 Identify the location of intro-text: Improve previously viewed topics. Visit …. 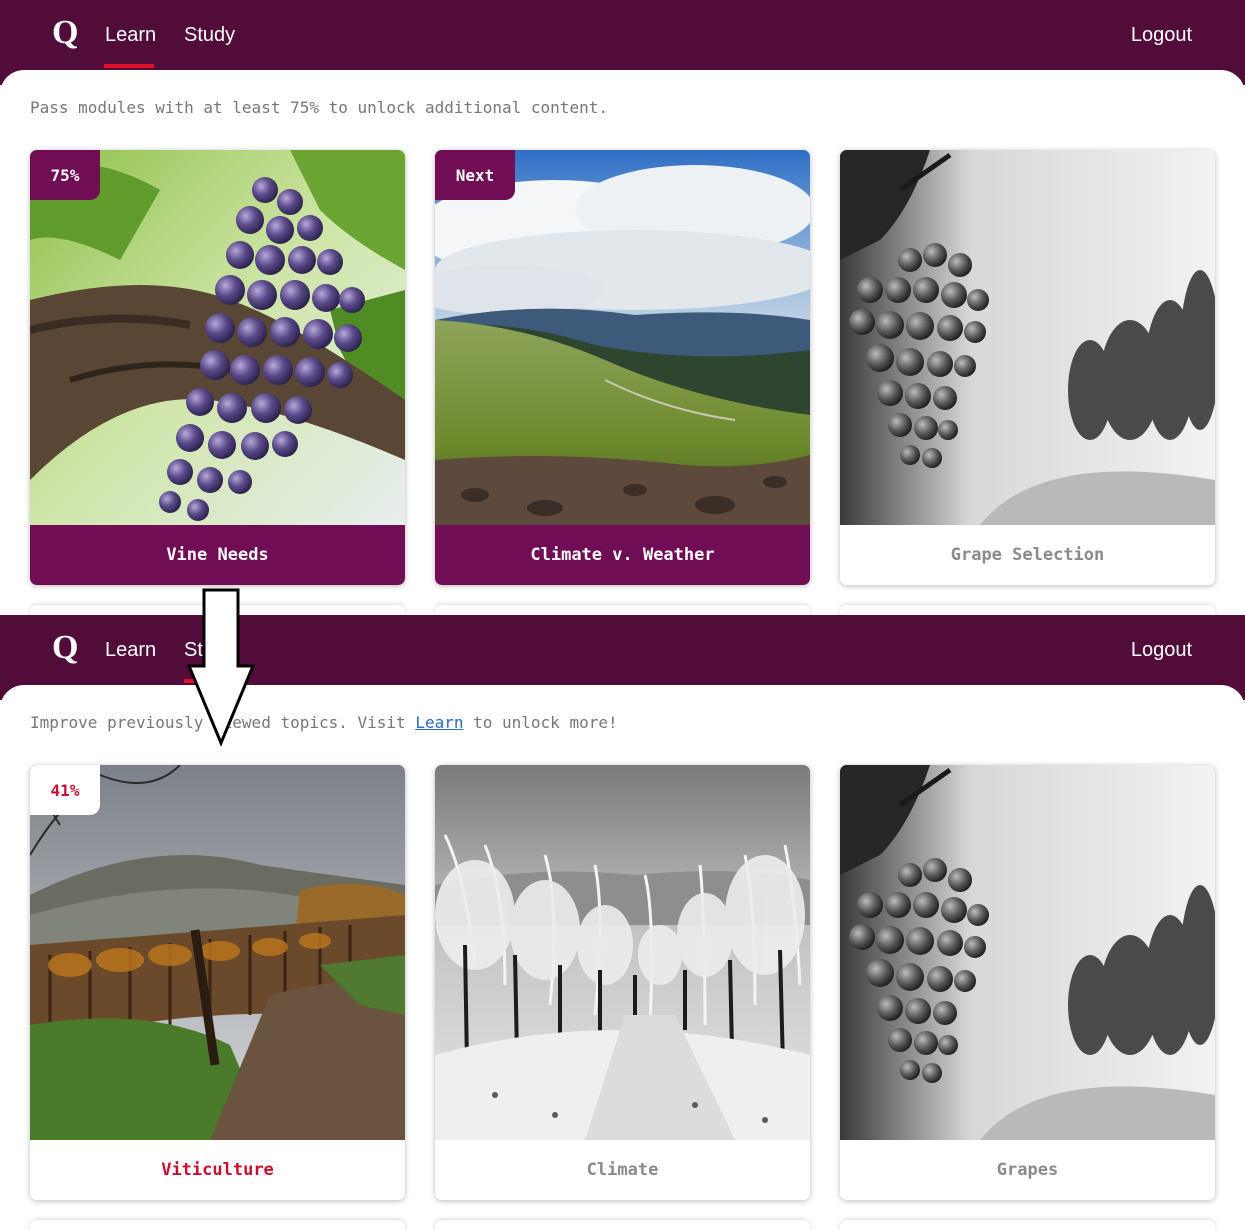
(324, 722).